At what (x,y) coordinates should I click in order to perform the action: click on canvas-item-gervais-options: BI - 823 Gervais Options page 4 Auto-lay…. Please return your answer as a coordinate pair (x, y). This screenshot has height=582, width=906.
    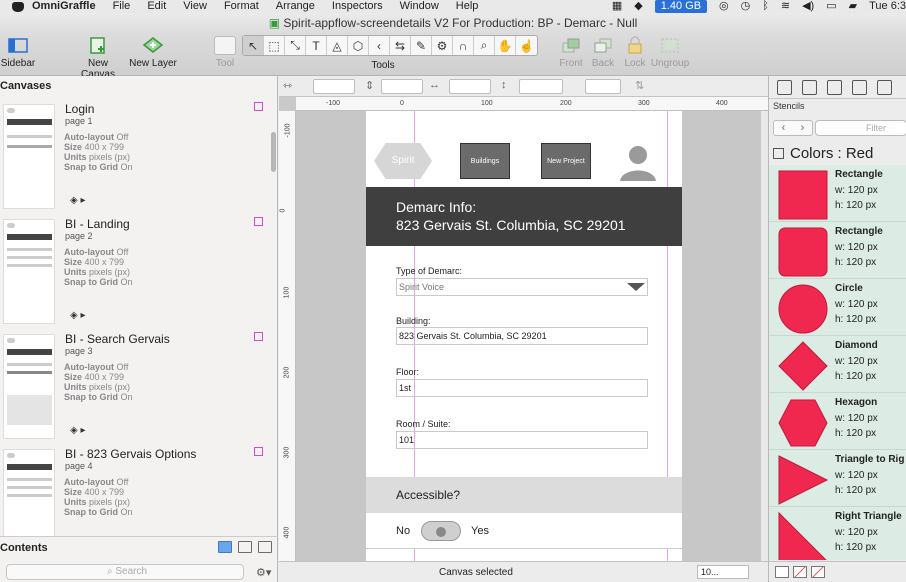
    Looking at the image, I should click on (135, 491).